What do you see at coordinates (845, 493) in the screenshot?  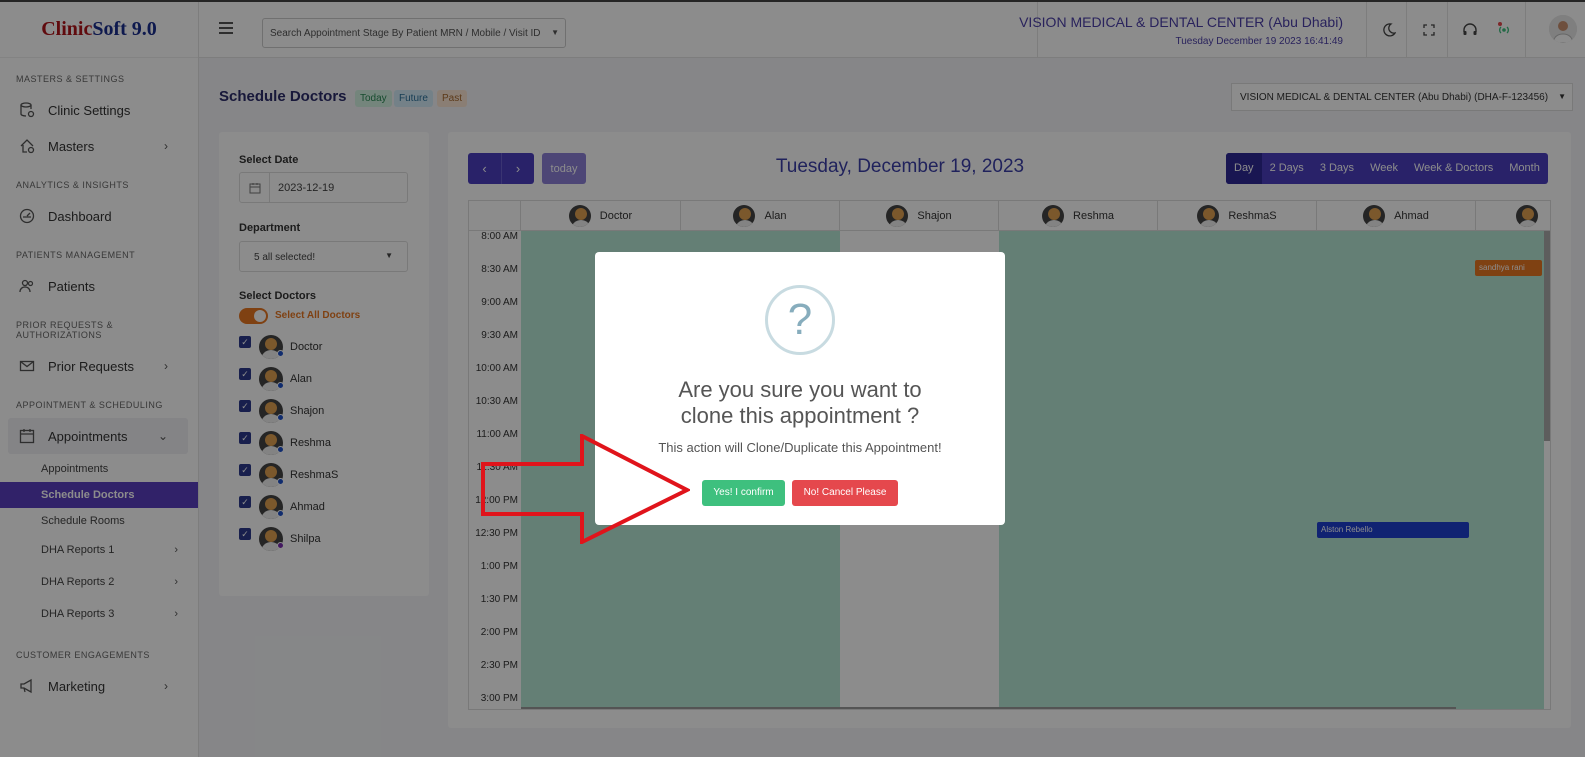 I see `cancel-button: No! Cancel Please` at bounding box center [845, 493].